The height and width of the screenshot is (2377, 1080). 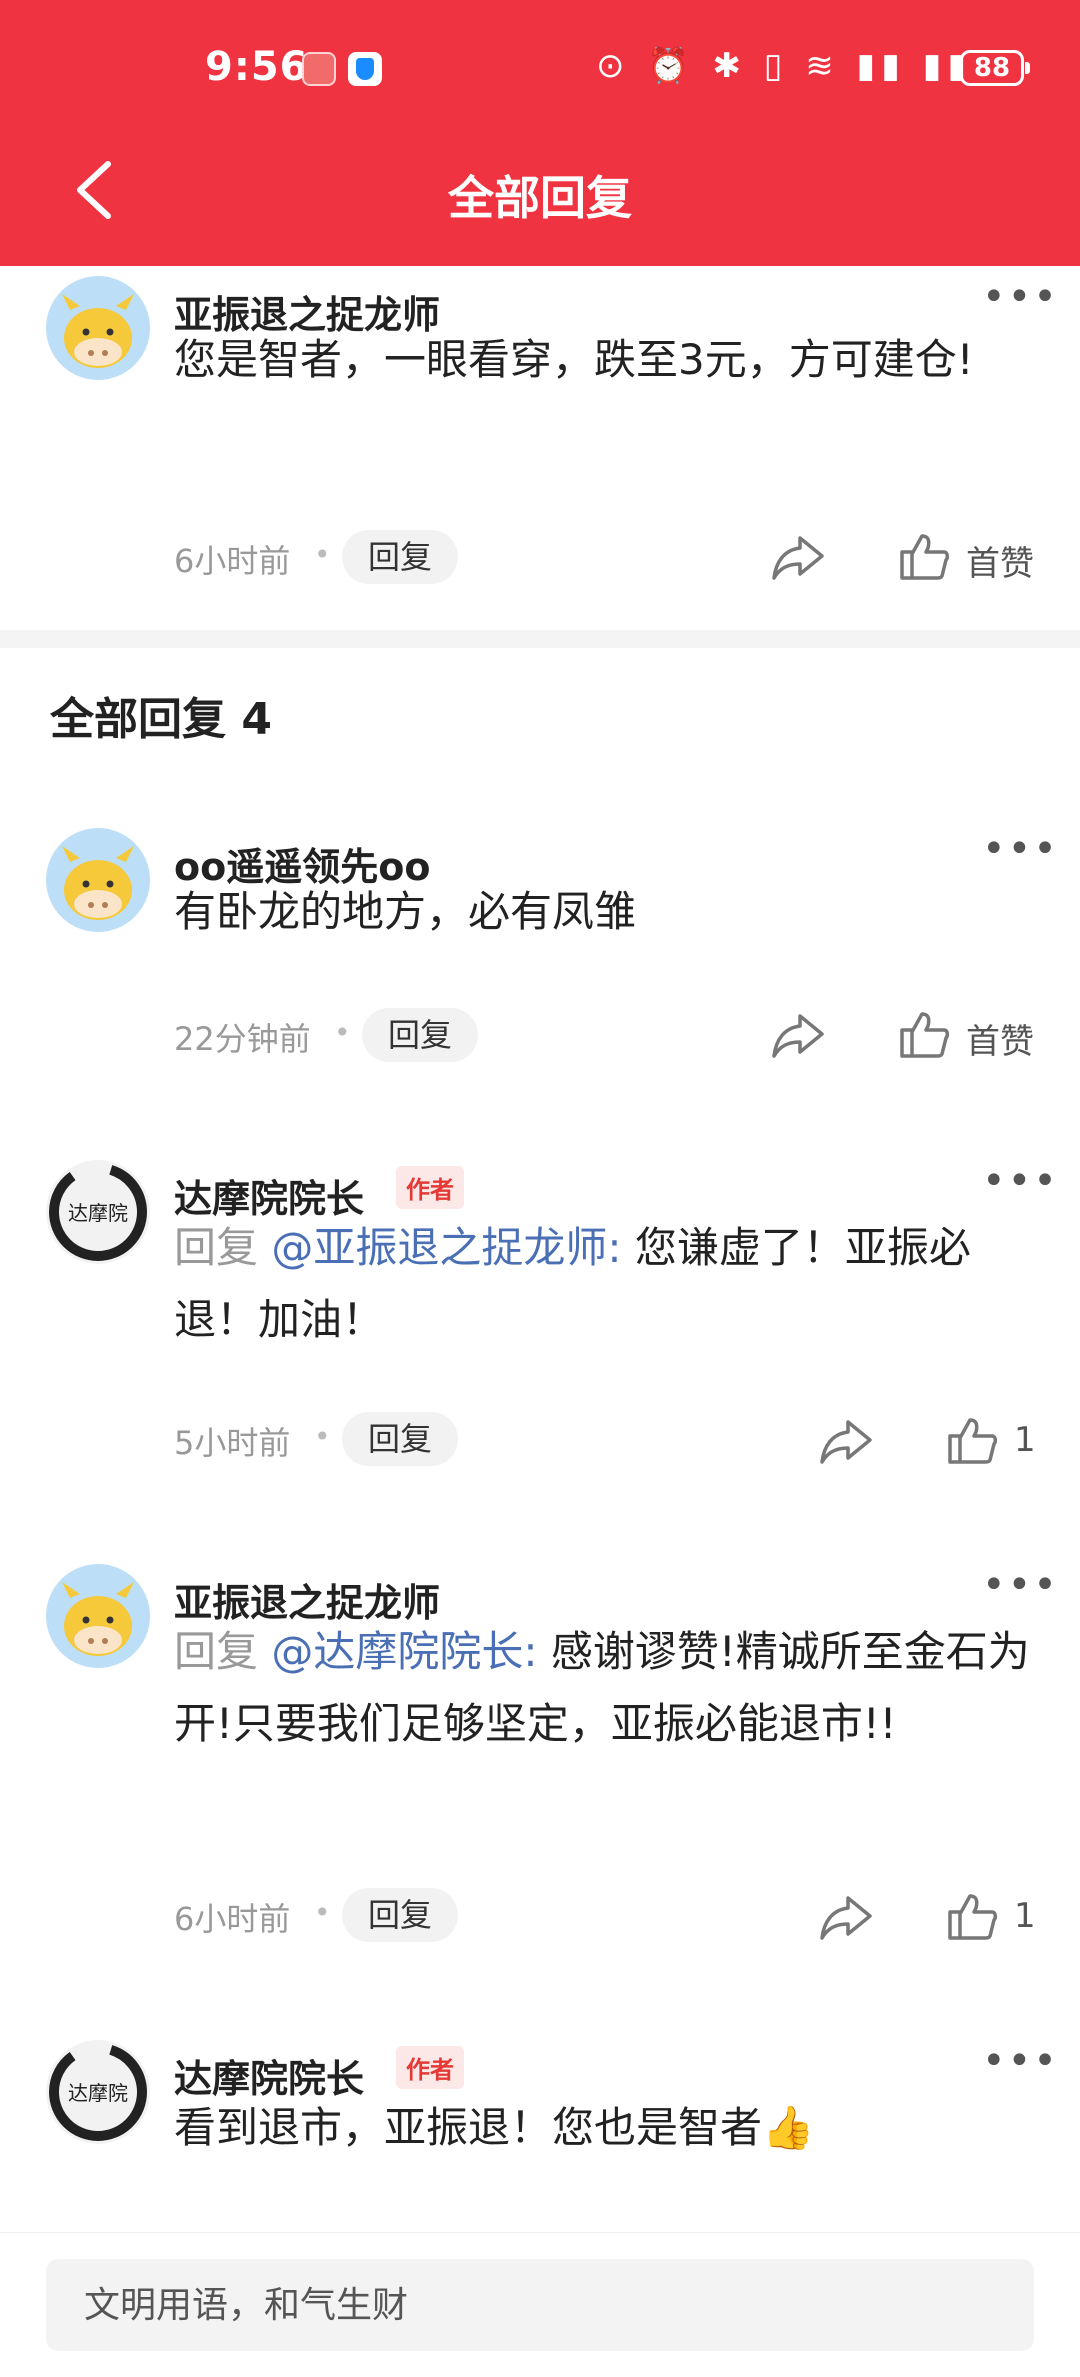 What do you see at coordinates (540, 639) in the screenshot?
I see `section-divider` at bounding box center [540, 639].